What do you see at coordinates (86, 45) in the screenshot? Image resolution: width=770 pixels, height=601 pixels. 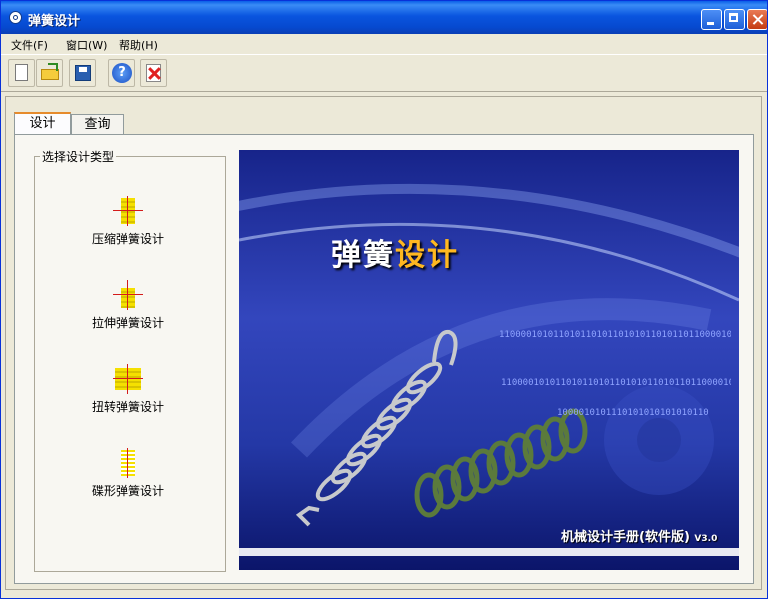 I see `menu-window: 窗口(W)` at bounding box center [86, 45].